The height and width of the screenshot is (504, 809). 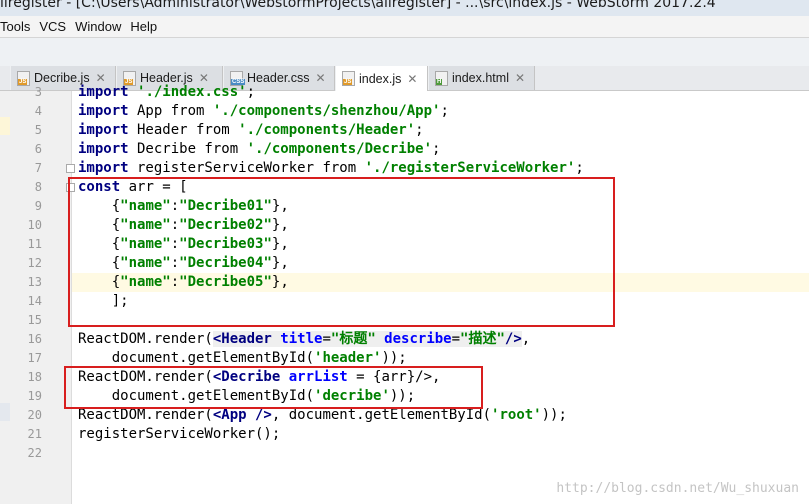 I want to click on file-type-badge: JS, so click(x=348, y=82).